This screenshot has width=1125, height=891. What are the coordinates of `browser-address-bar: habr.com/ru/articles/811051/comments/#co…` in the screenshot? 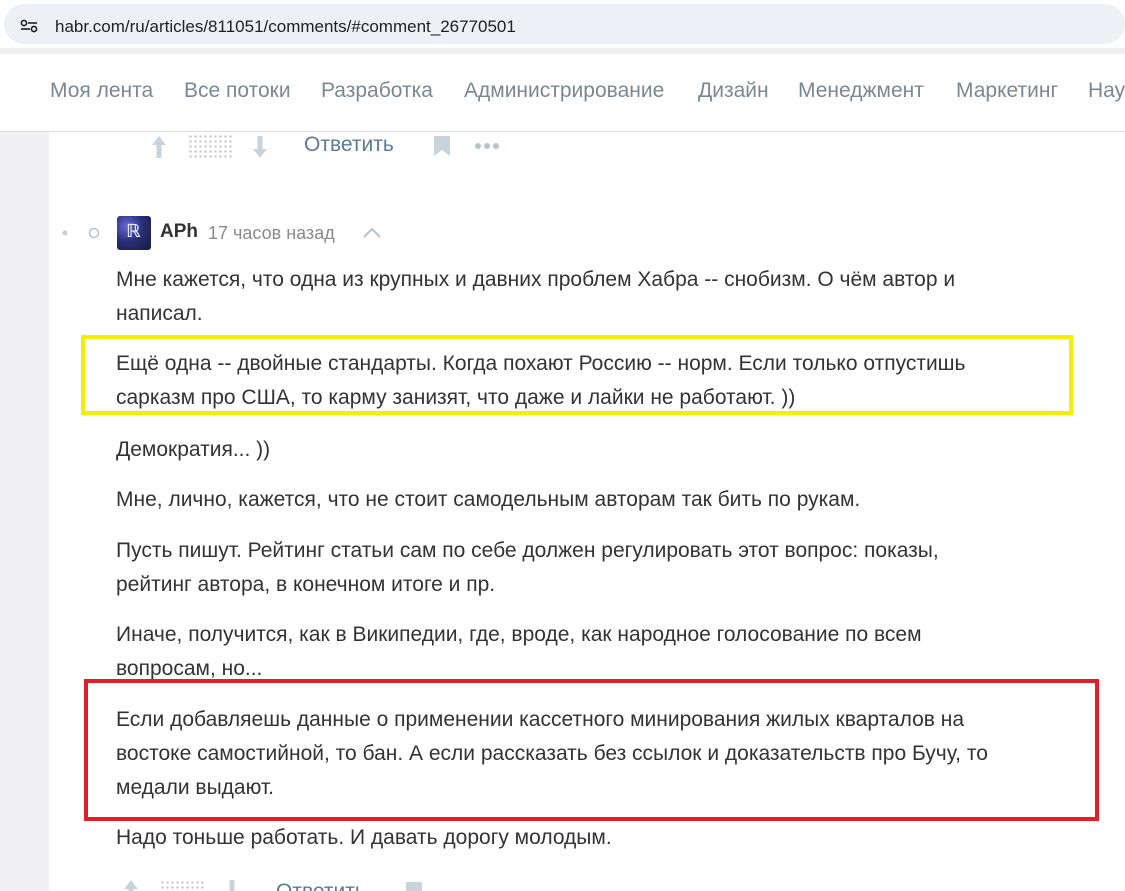 It's located at (562, 24).